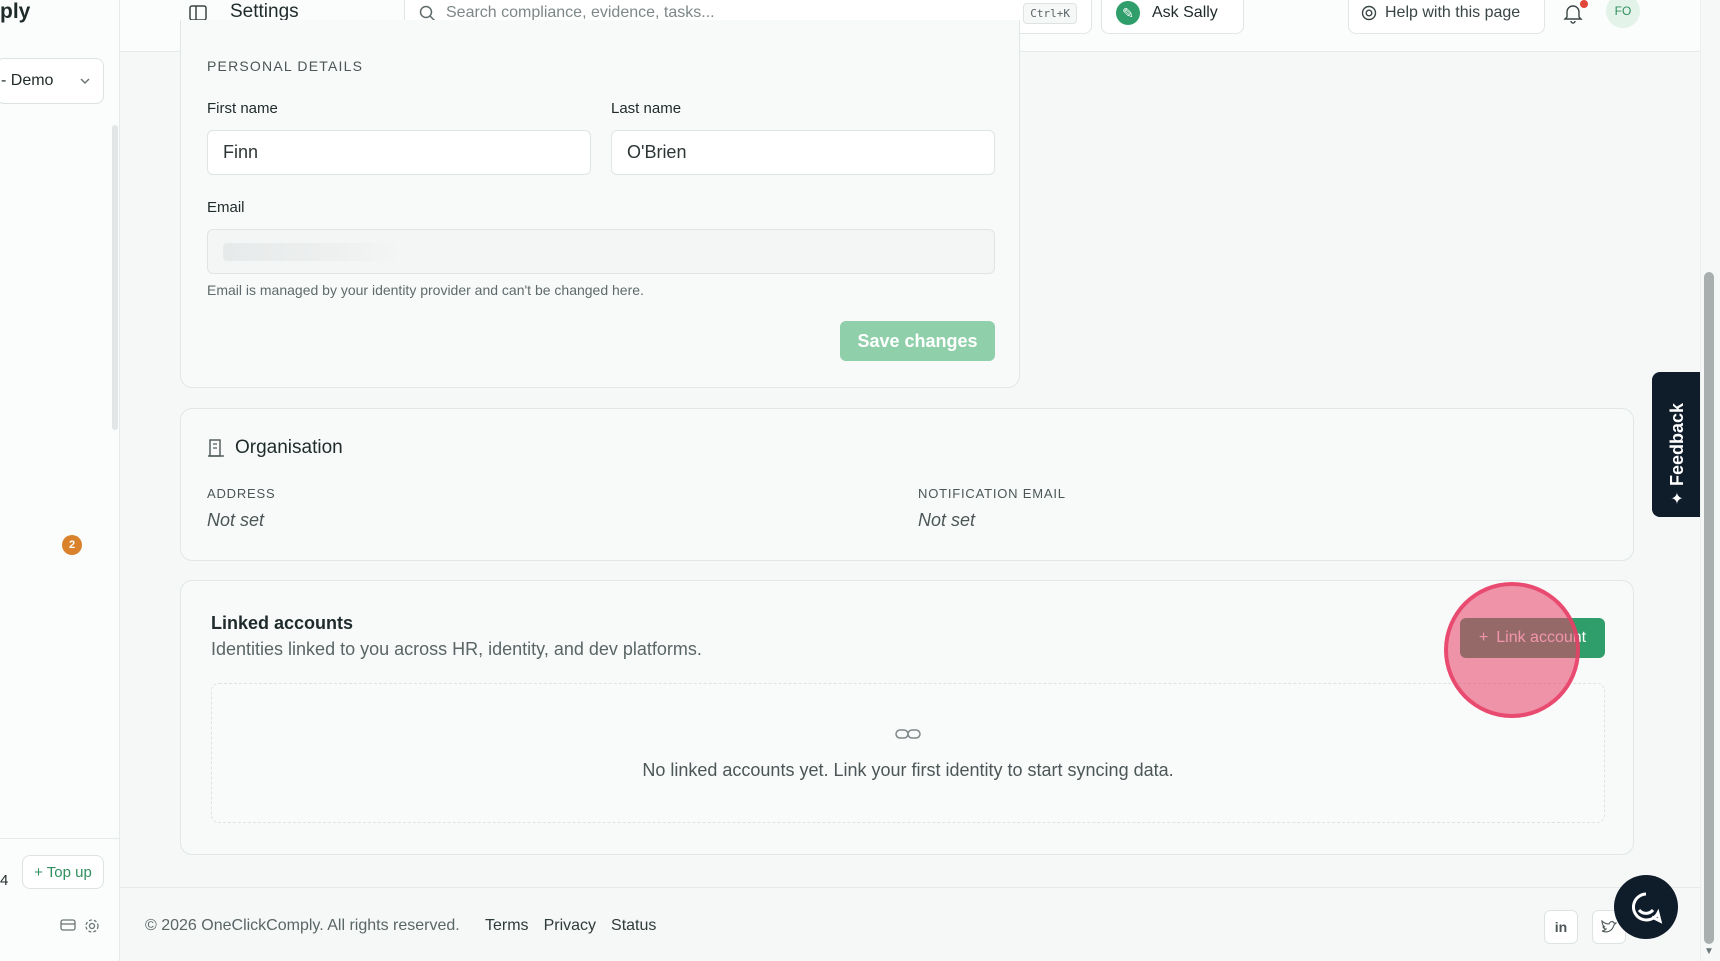  What do you see at coordinates (241, 493) in the screenshot?
I see `address-label: ADDRESS` at bounding box center [241, 493].